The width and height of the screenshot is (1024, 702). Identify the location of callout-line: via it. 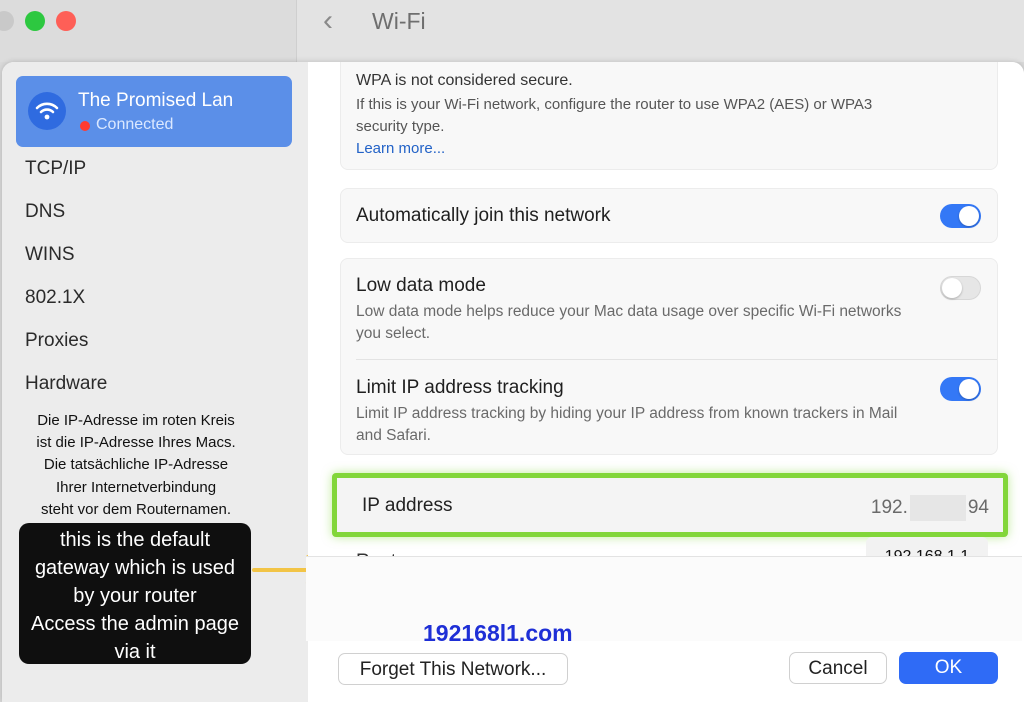
(135, 652).